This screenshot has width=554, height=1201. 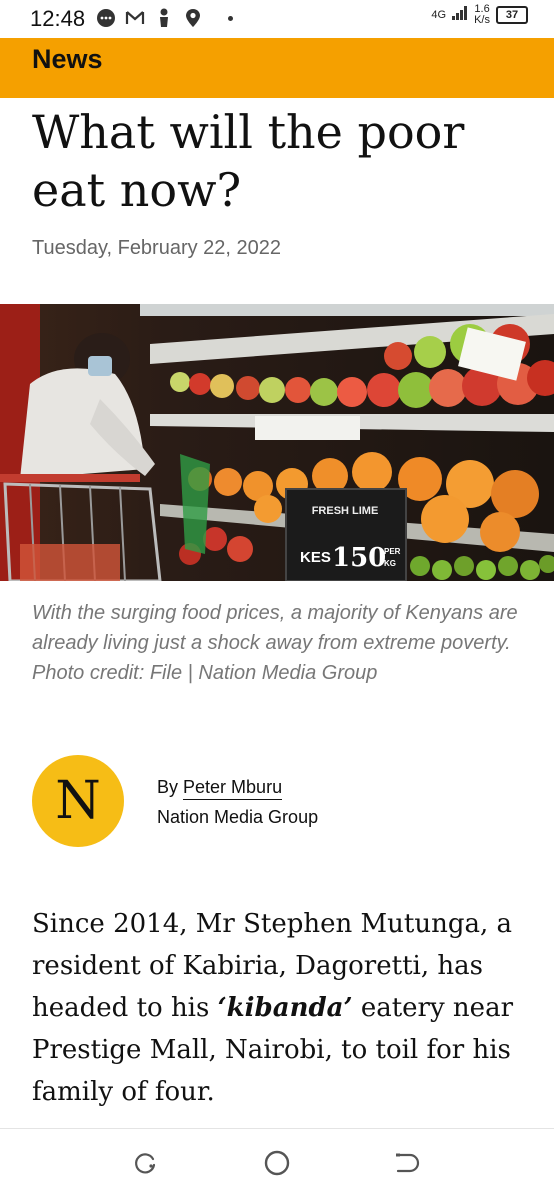 I want to click on status-bar: 12:48 4G 1.6 K/s 37, so click(x=277, y=19).